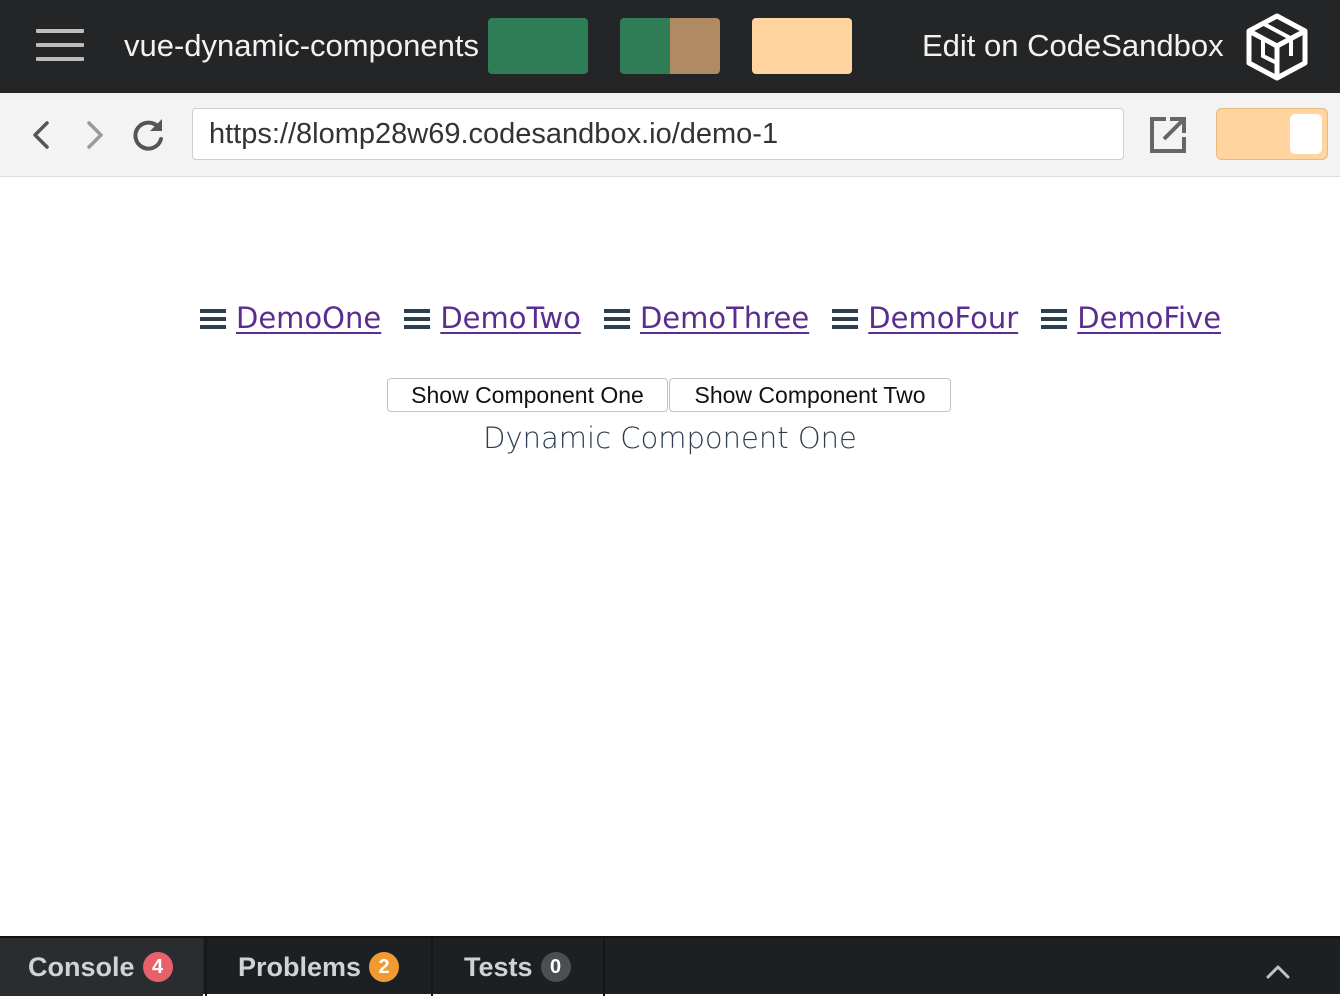  I want to click on open-in-new-window-icon, so click(1168, 135).